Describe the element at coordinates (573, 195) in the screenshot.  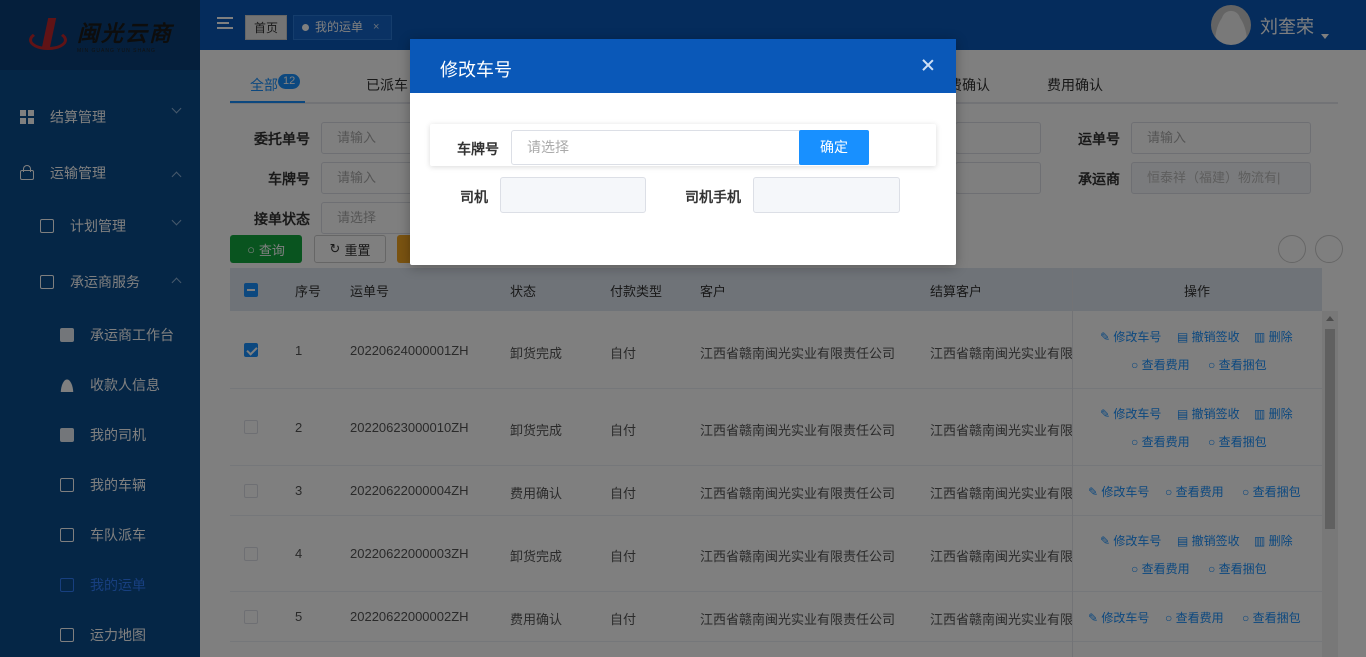
I see `driver-input` at that location.